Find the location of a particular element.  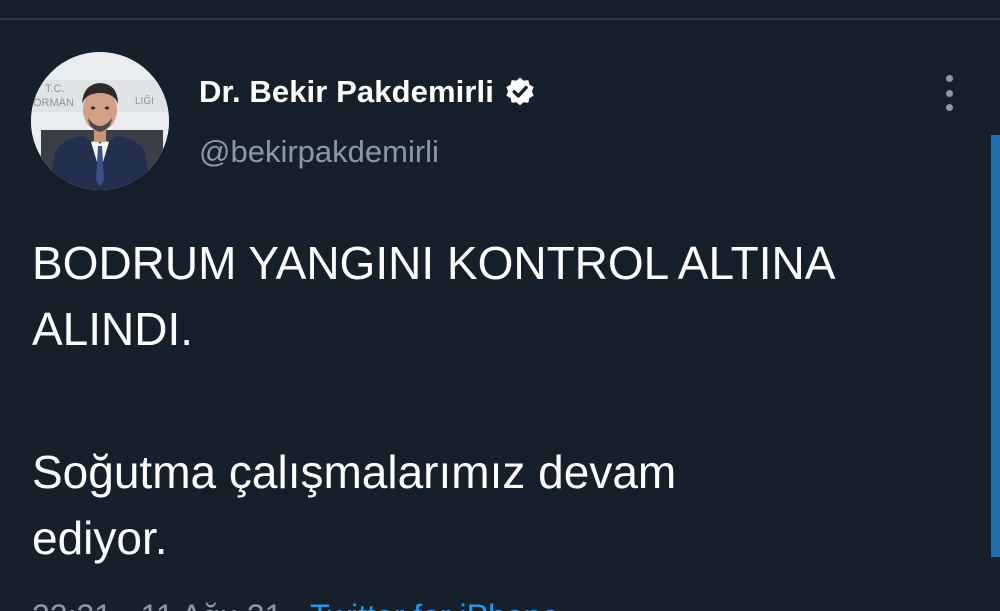

tweet-meta-row: 22:31 · 11 Ağu 21 · Twitter for iPhone is located at coordinates (295, 604).